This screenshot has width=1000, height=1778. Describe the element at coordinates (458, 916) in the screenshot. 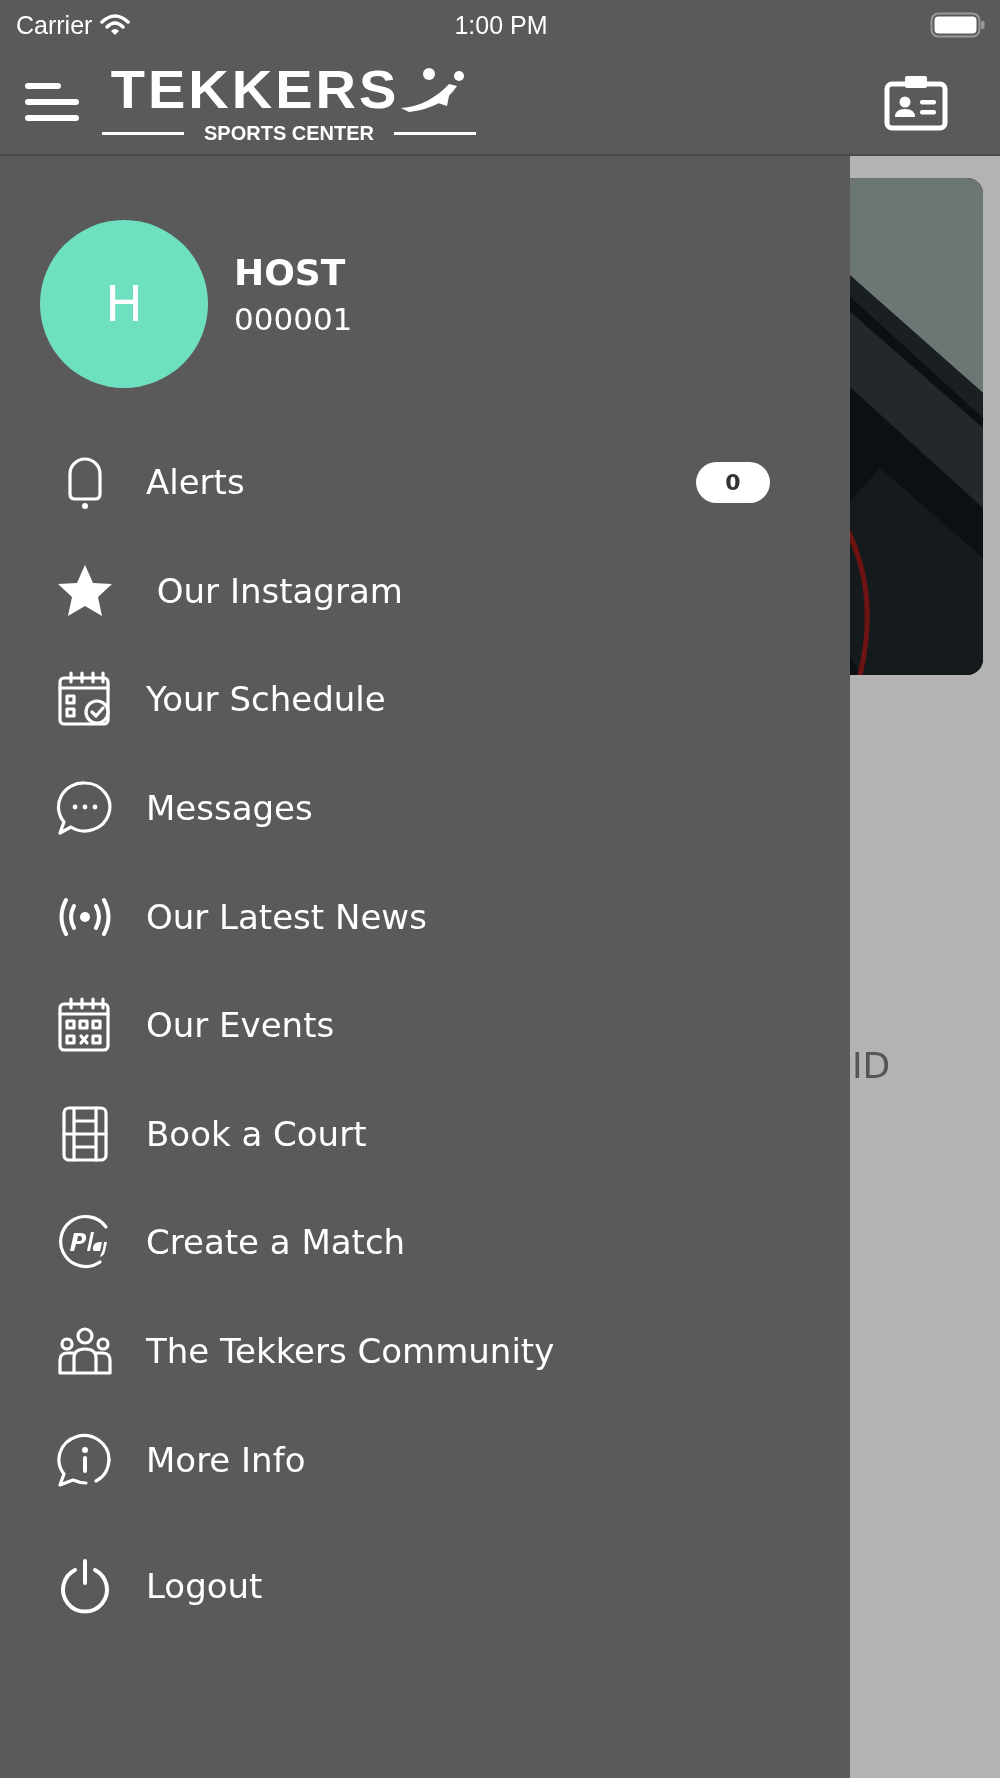

I see `menu-item: Our Latest News` at that location.